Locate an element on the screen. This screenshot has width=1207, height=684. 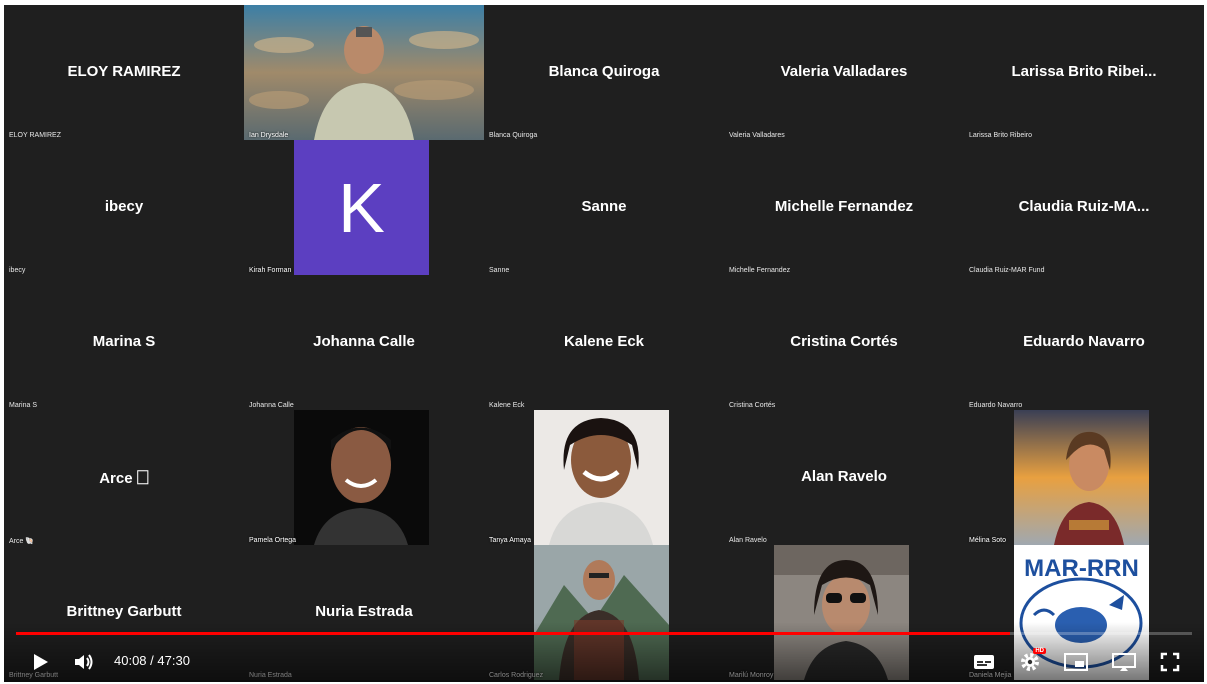
cast-button is located at coordinates (1124, 662).